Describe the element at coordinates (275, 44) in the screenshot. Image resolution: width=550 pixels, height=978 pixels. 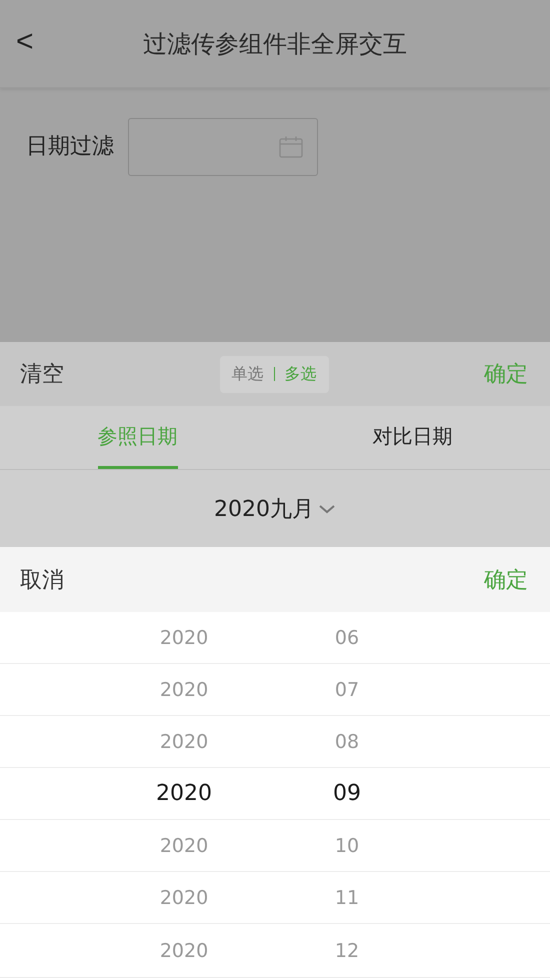
I see `page-title: 过滤传参组件非全屏交互` at that location.